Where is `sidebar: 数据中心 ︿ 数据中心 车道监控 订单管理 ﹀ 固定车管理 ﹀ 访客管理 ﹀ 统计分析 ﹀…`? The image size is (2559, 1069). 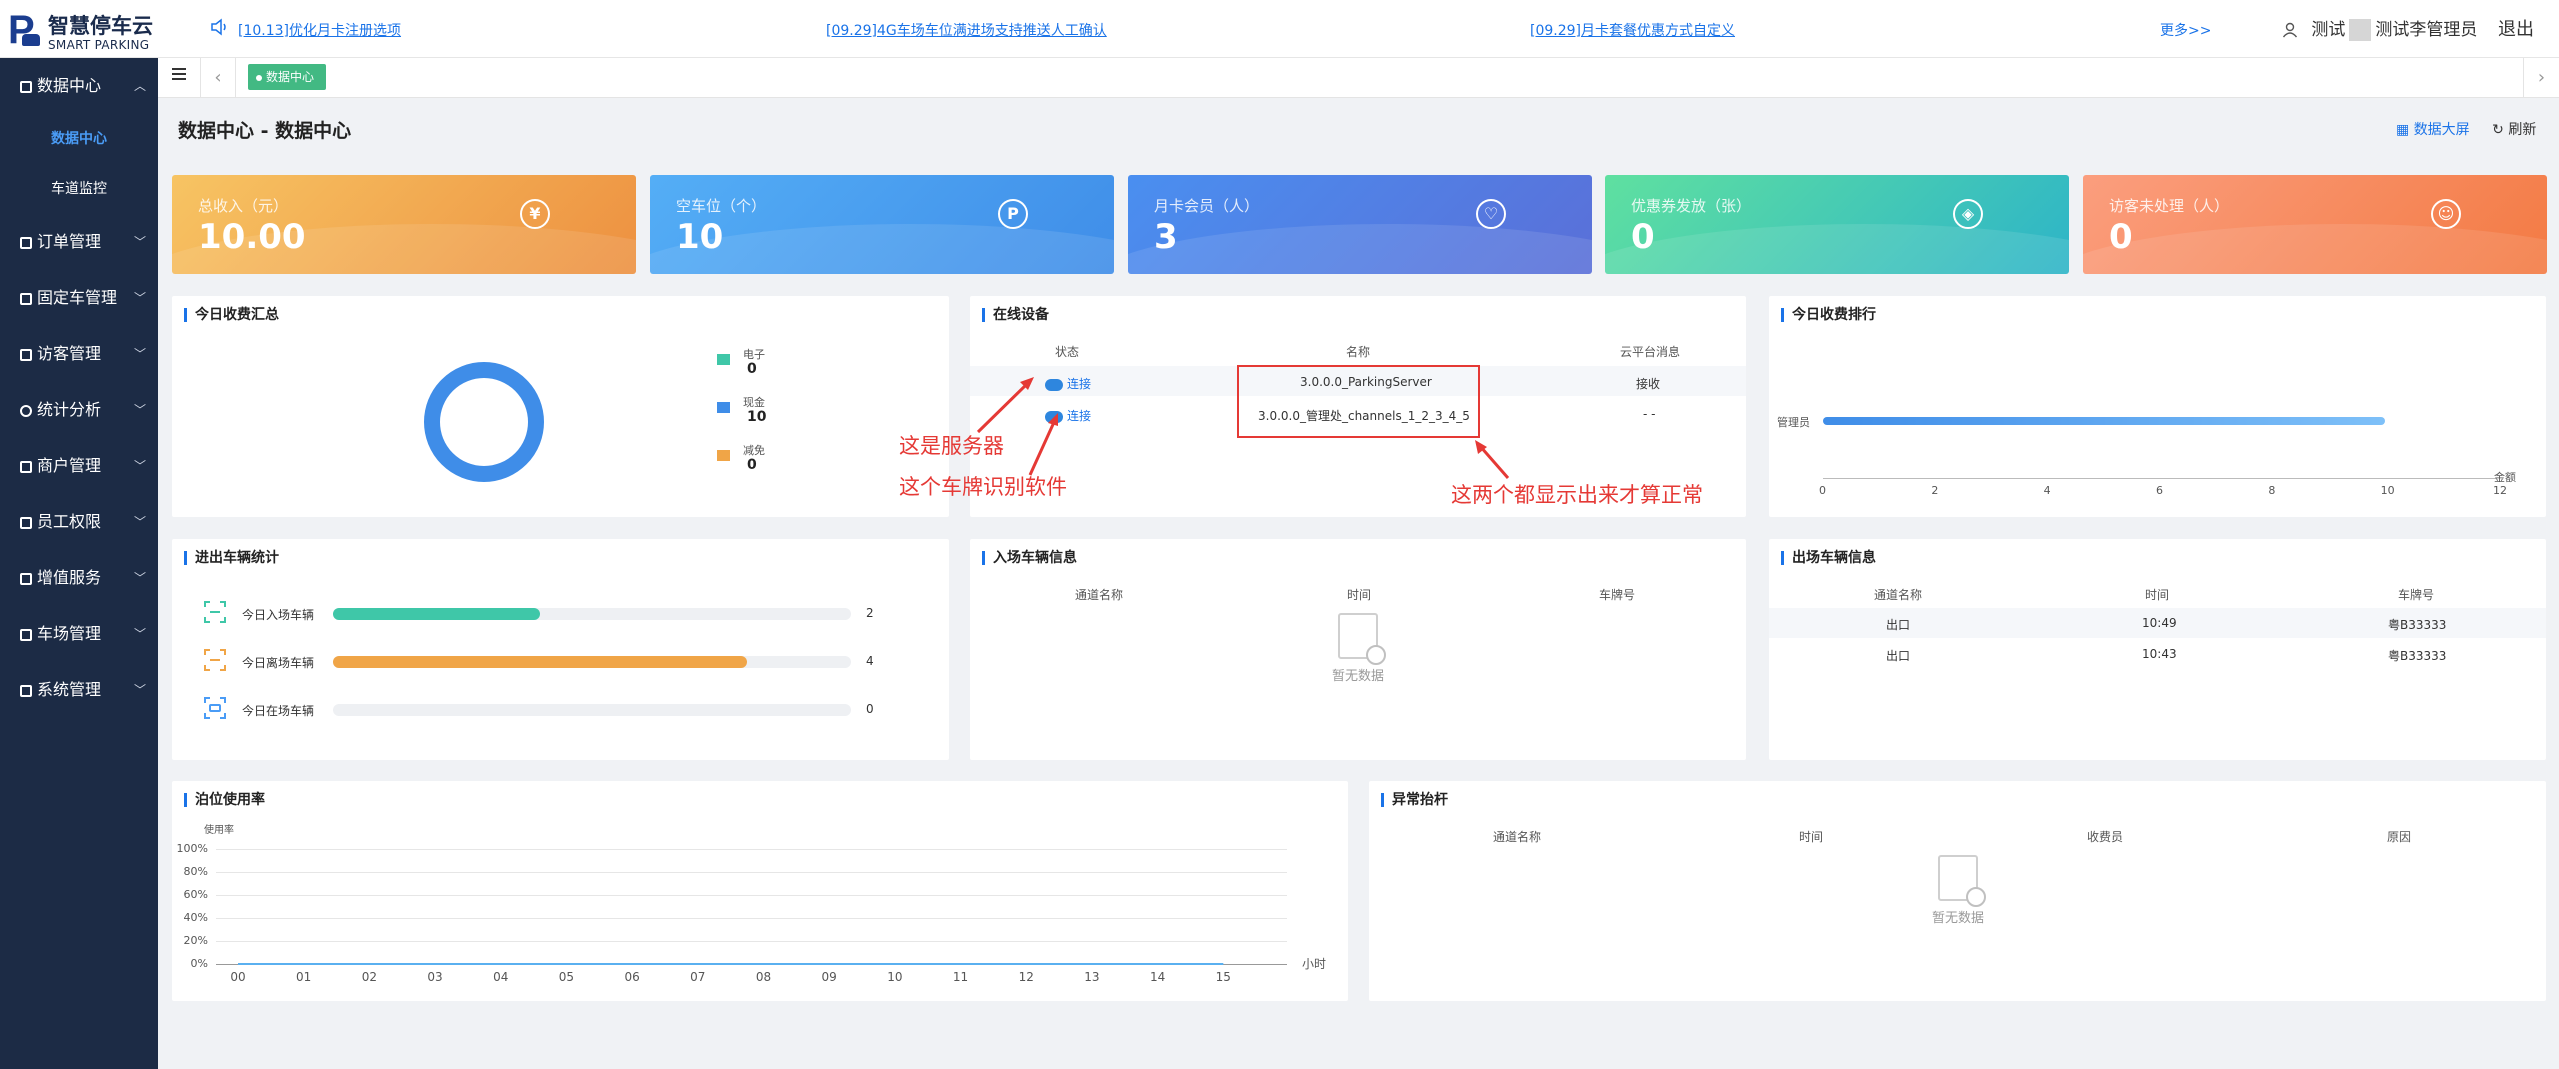
sidebar: 数据中心 ︿ 数据中心 车道监控 订单管理 ﹀ 固定车管理 ﹀ 访客管理 ﹀ 统计分析 ﹀… is located at coordinates (79, 563).